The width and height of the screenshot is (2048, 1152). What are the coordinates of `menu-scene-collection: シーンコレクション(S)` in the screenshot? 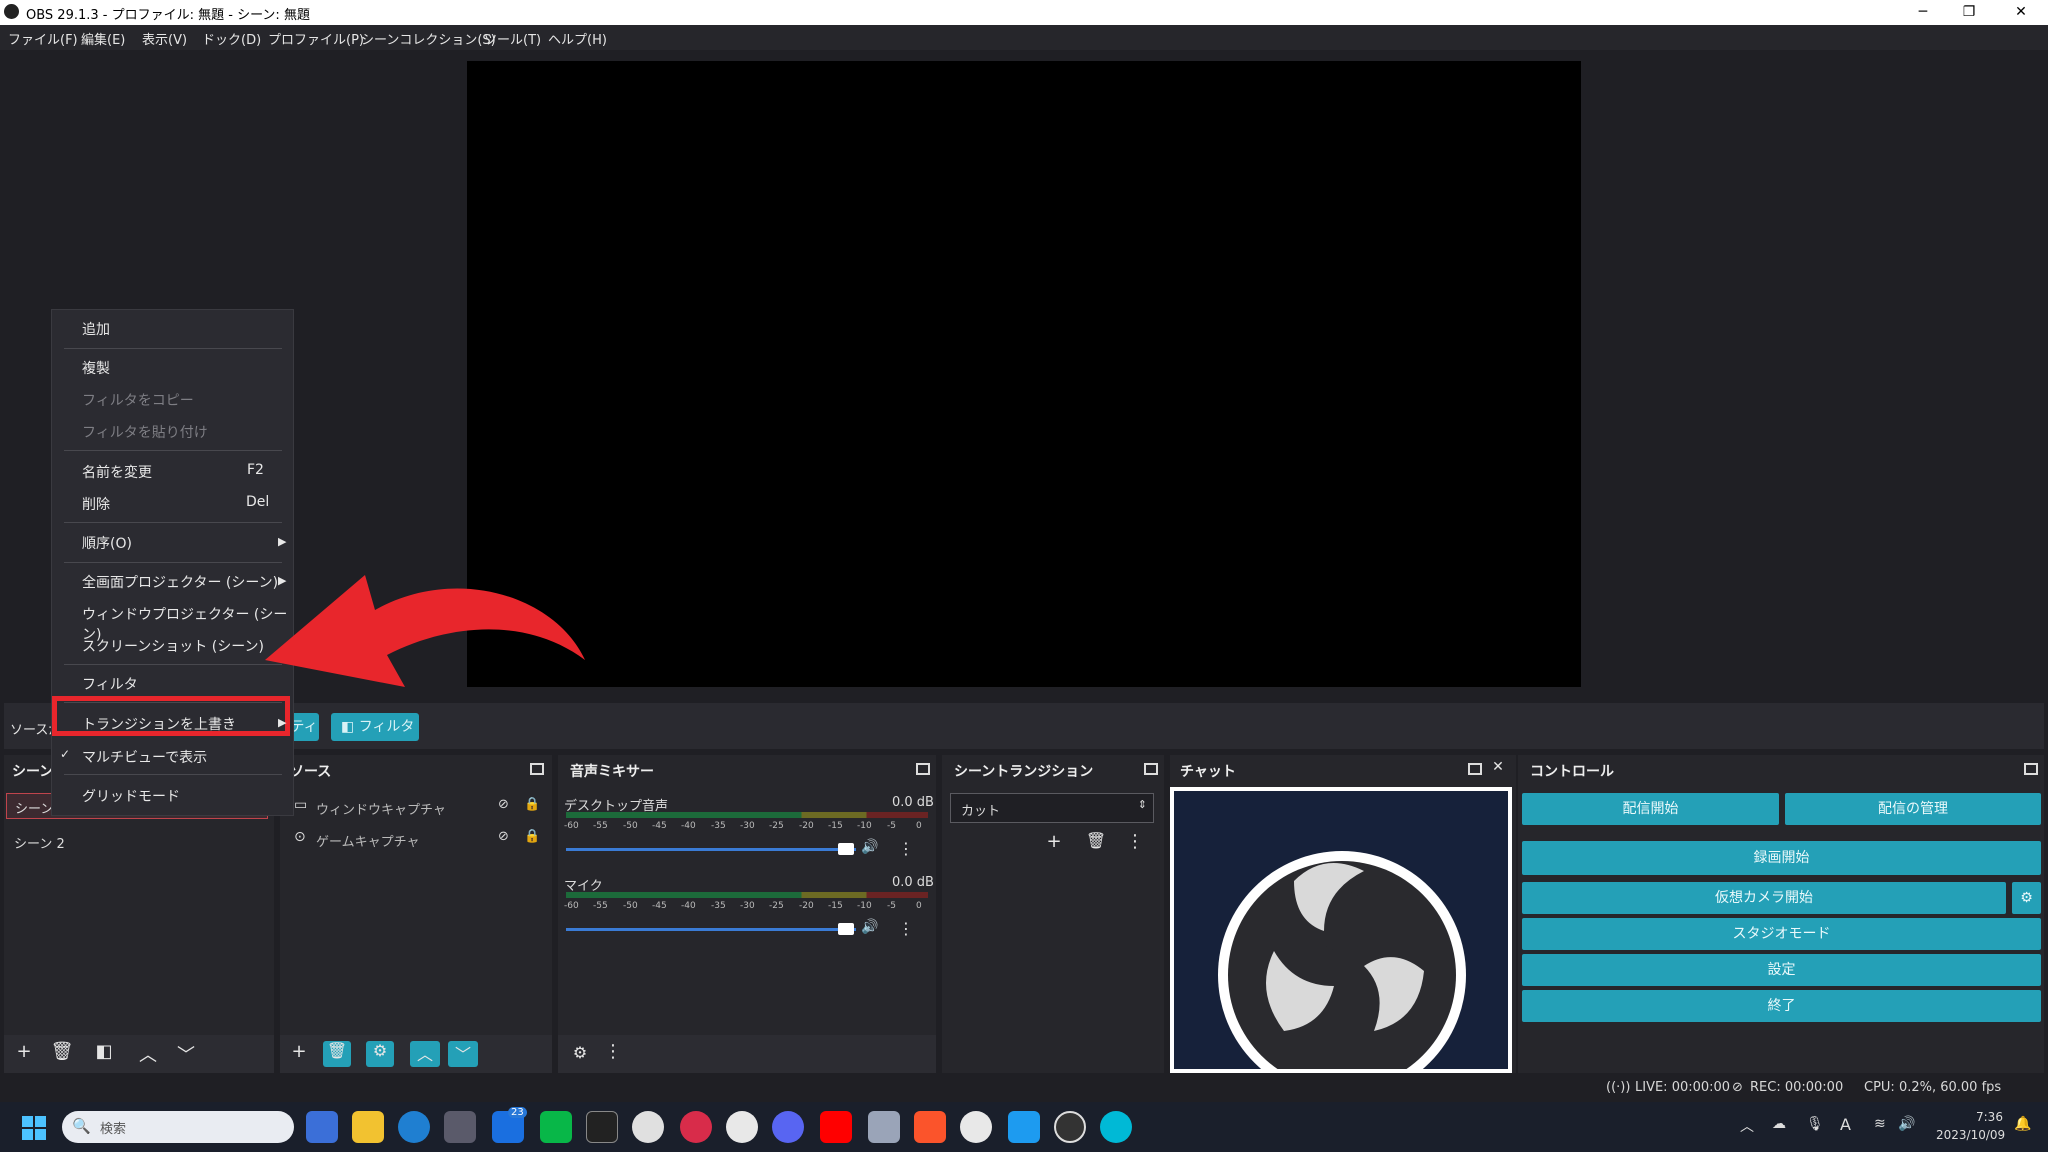 It's located at (428, 38).